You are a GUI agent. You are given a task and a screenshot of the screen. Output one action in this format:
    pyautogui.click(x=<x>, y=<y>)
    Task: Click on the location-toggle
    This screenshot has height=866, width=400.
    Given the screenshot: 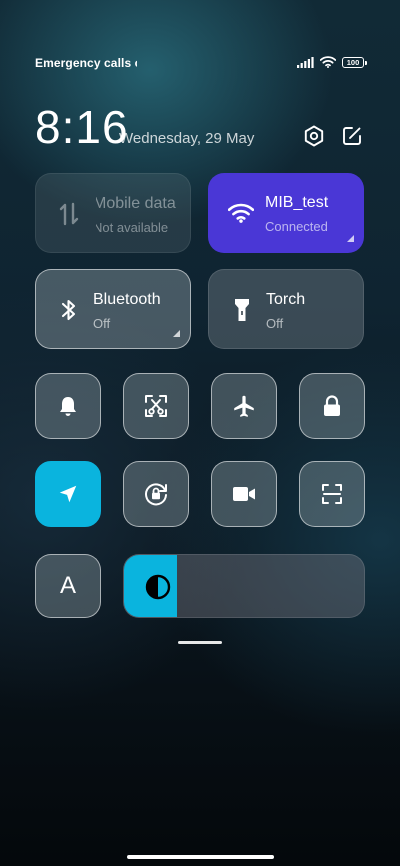 What is the action you would take?
    pyautogui.click(x=68, y=494)
    